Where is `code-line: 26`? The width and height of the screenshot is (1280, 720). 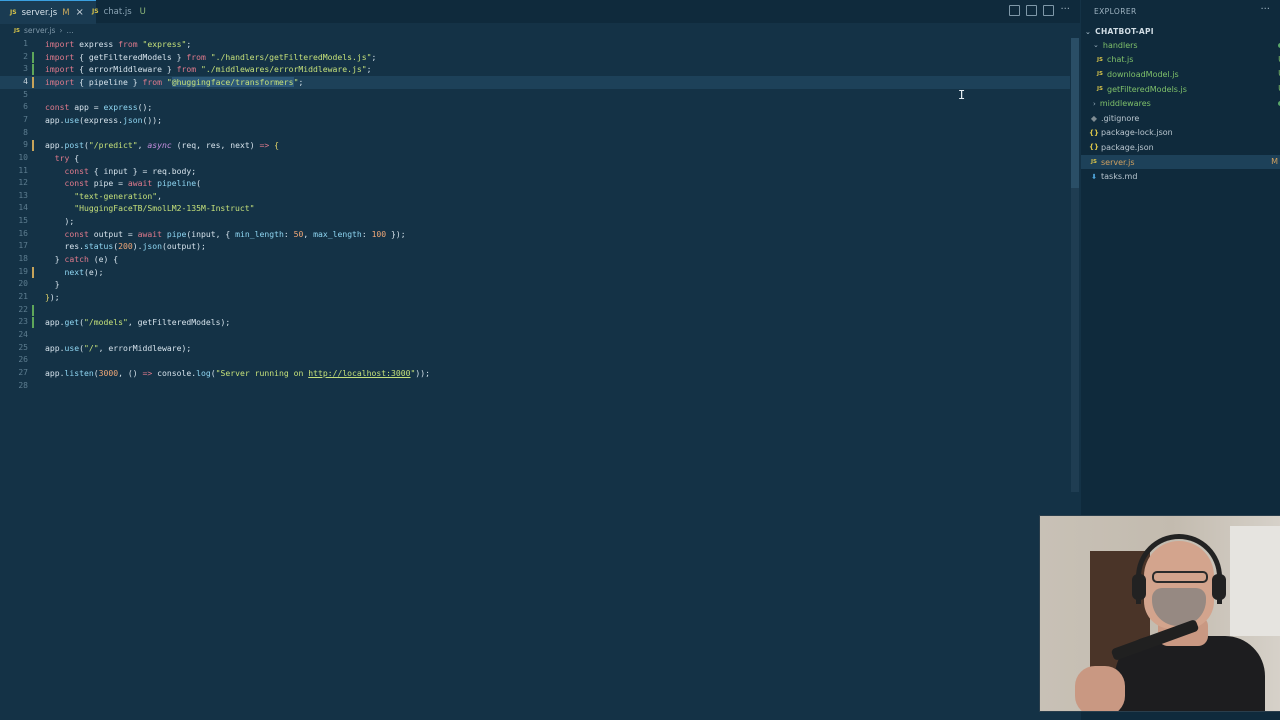 code-line: 26 is located at coordinates (535, 360).